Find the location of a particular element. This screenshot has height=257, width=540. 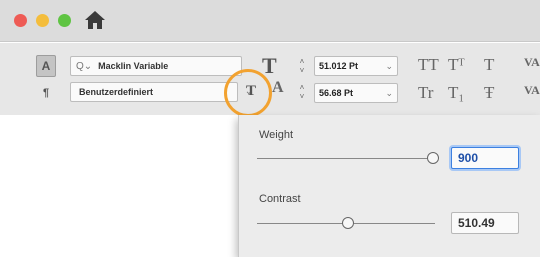

subscript-button: T₁ is located at coordinates (456, 93).